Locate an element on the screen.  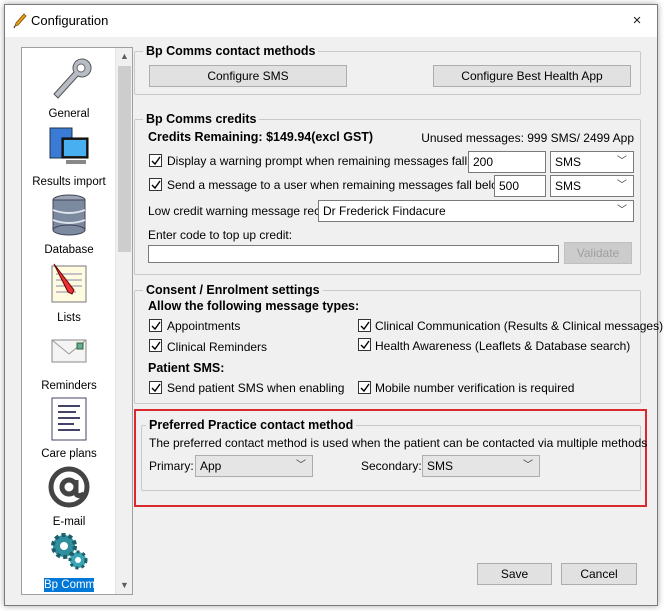
appointments-label: Appointments is located at coordinates (204, 326).